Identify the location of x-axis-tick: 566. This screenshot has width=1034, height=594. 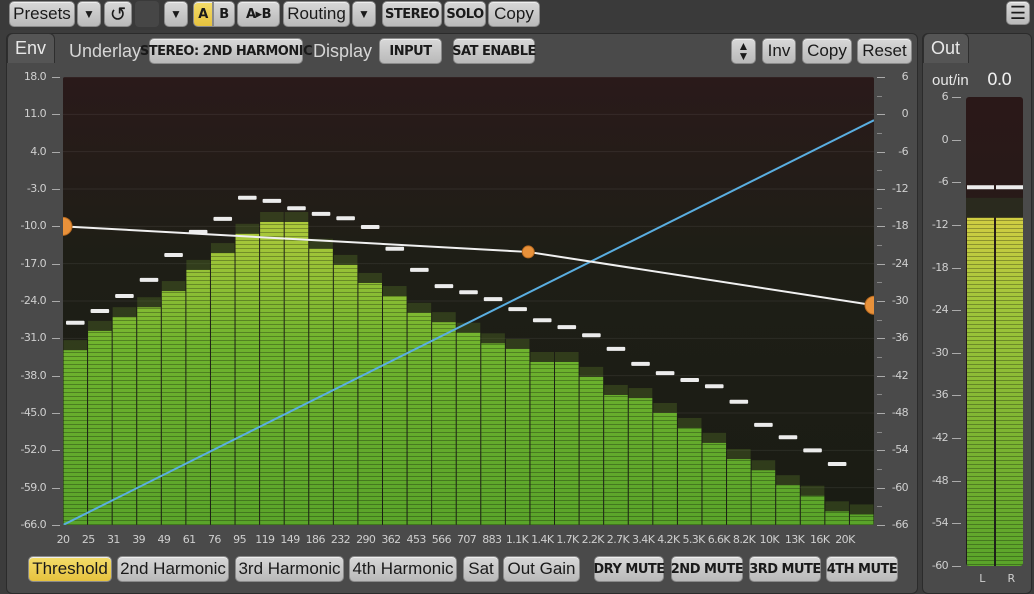
(441, 539).